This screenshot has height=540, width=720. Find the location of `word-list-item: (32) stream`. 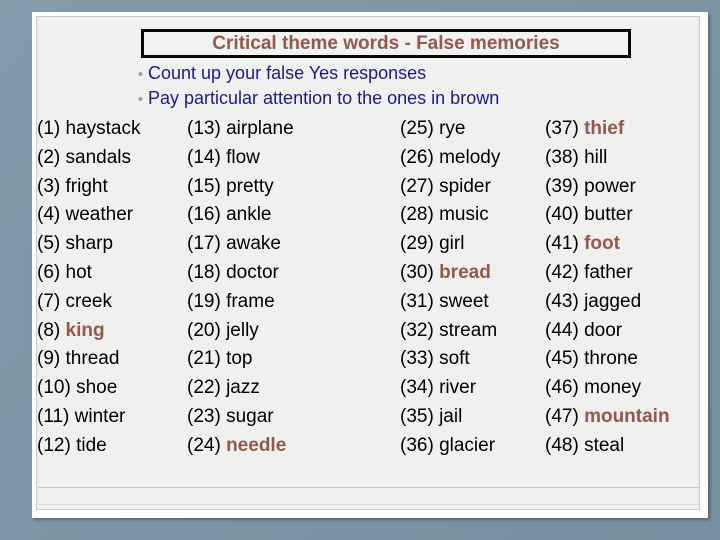

word-list-item: (32) stream is located at coordinates (473, 331).